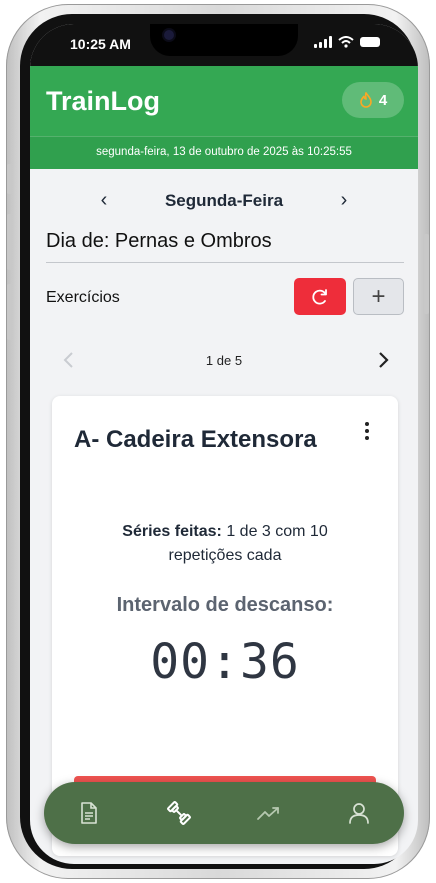 The image size is (436, 883). I want to click on document-icon, so click(89, 813).